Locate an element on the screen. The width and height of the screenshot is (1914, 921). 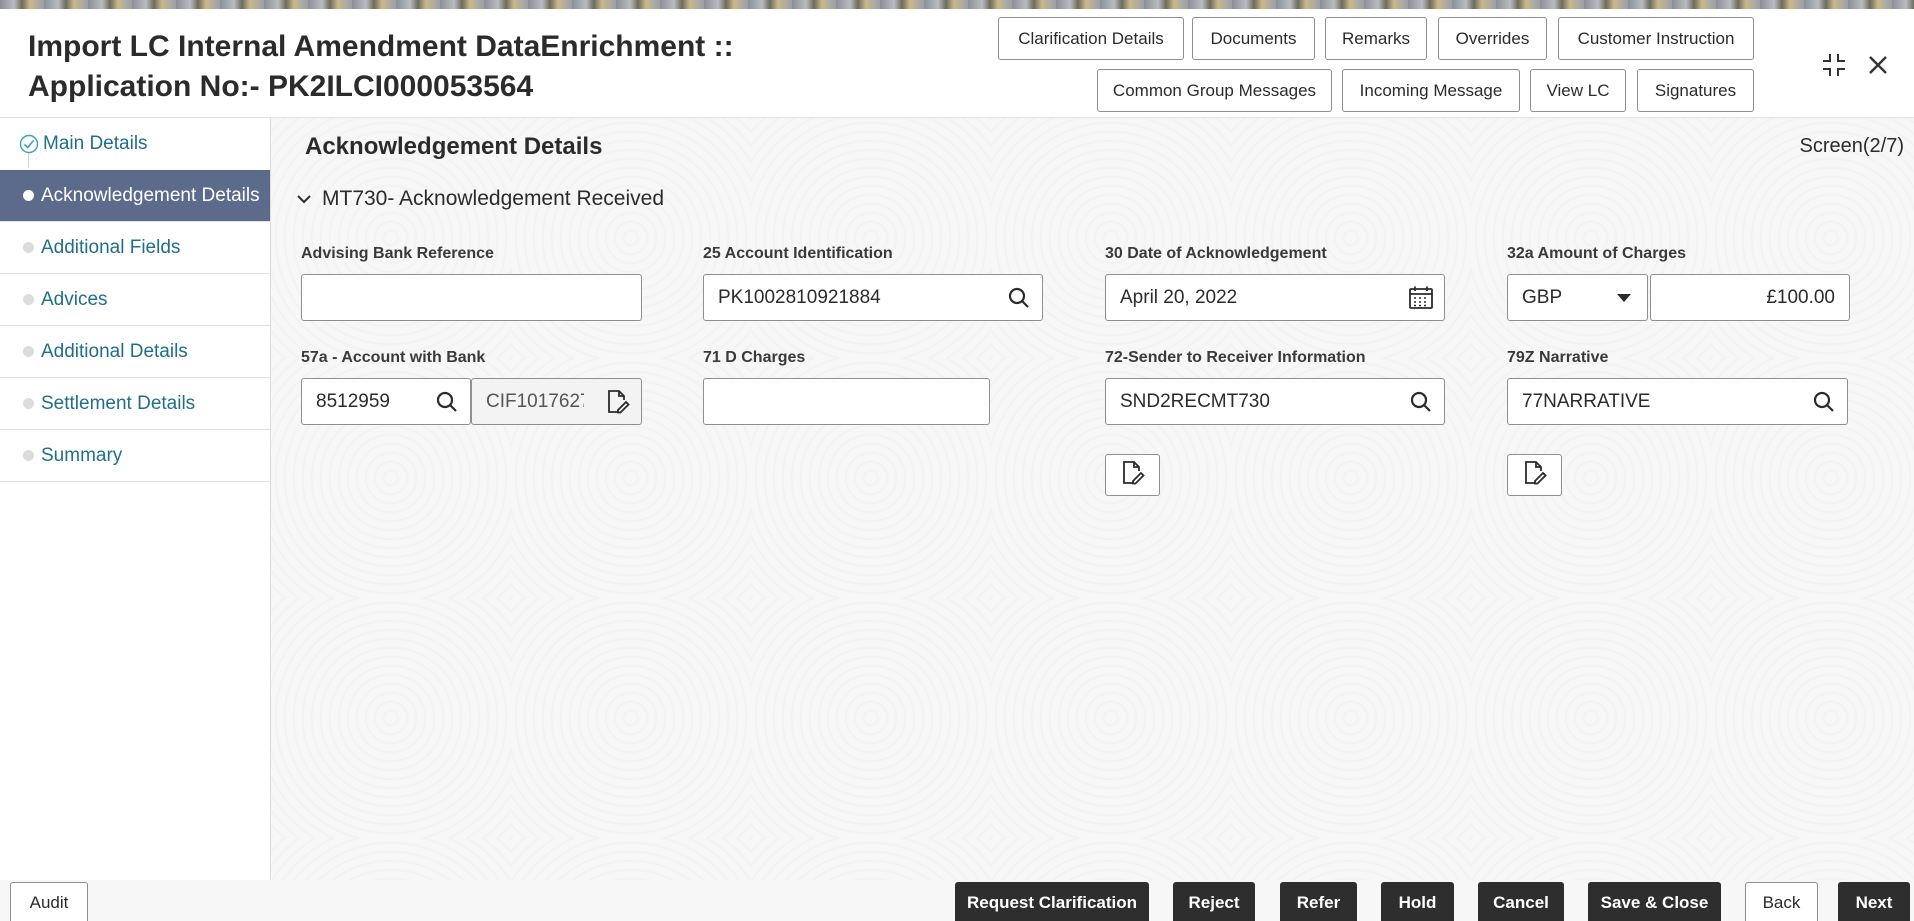
account-identification-input: PK1002810921884 is located at coordinates (873, 297).